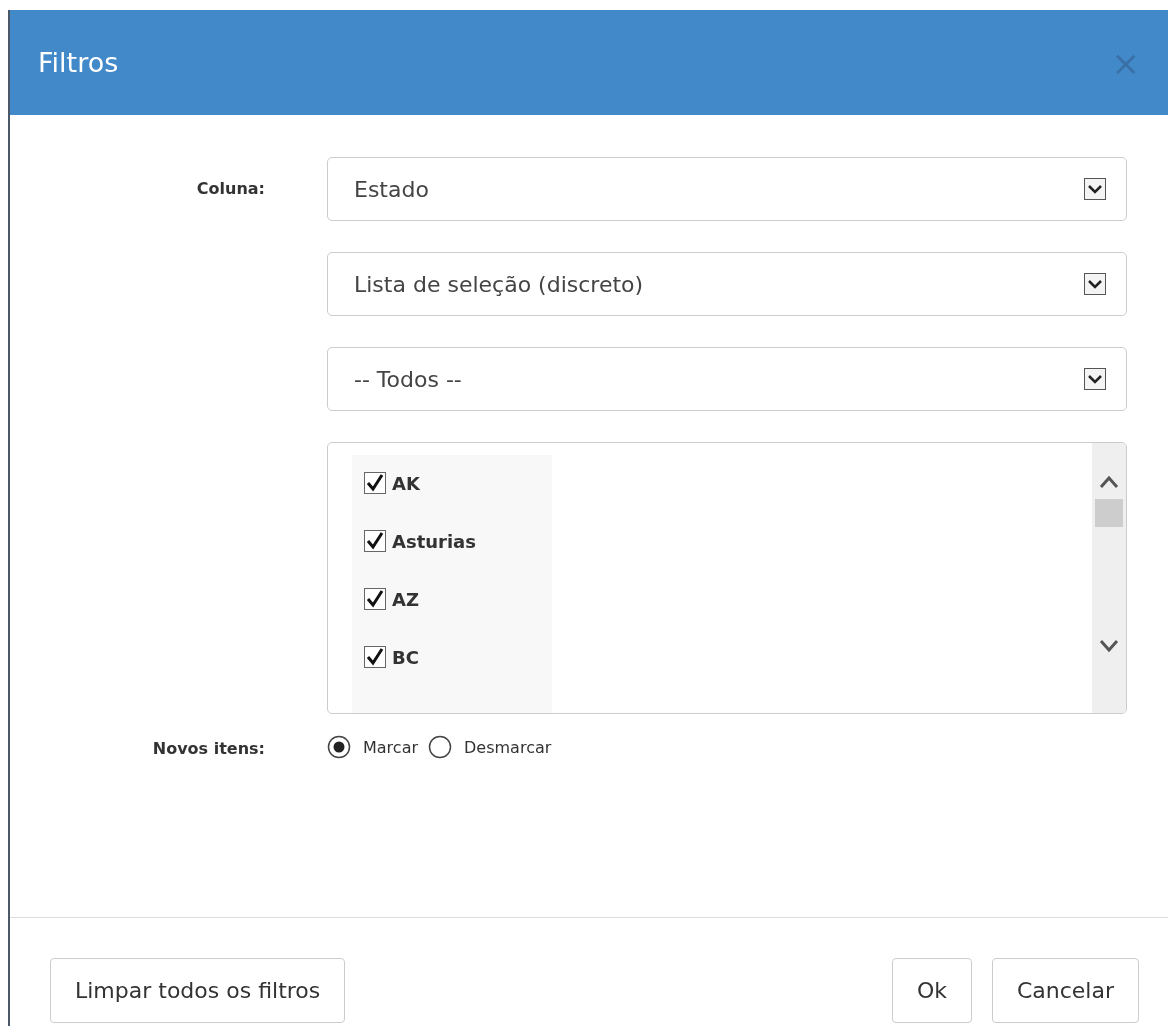 The height and width of the screenshot is (1026, 1168). I want to click on select-value: Estado, so click(391, 189).